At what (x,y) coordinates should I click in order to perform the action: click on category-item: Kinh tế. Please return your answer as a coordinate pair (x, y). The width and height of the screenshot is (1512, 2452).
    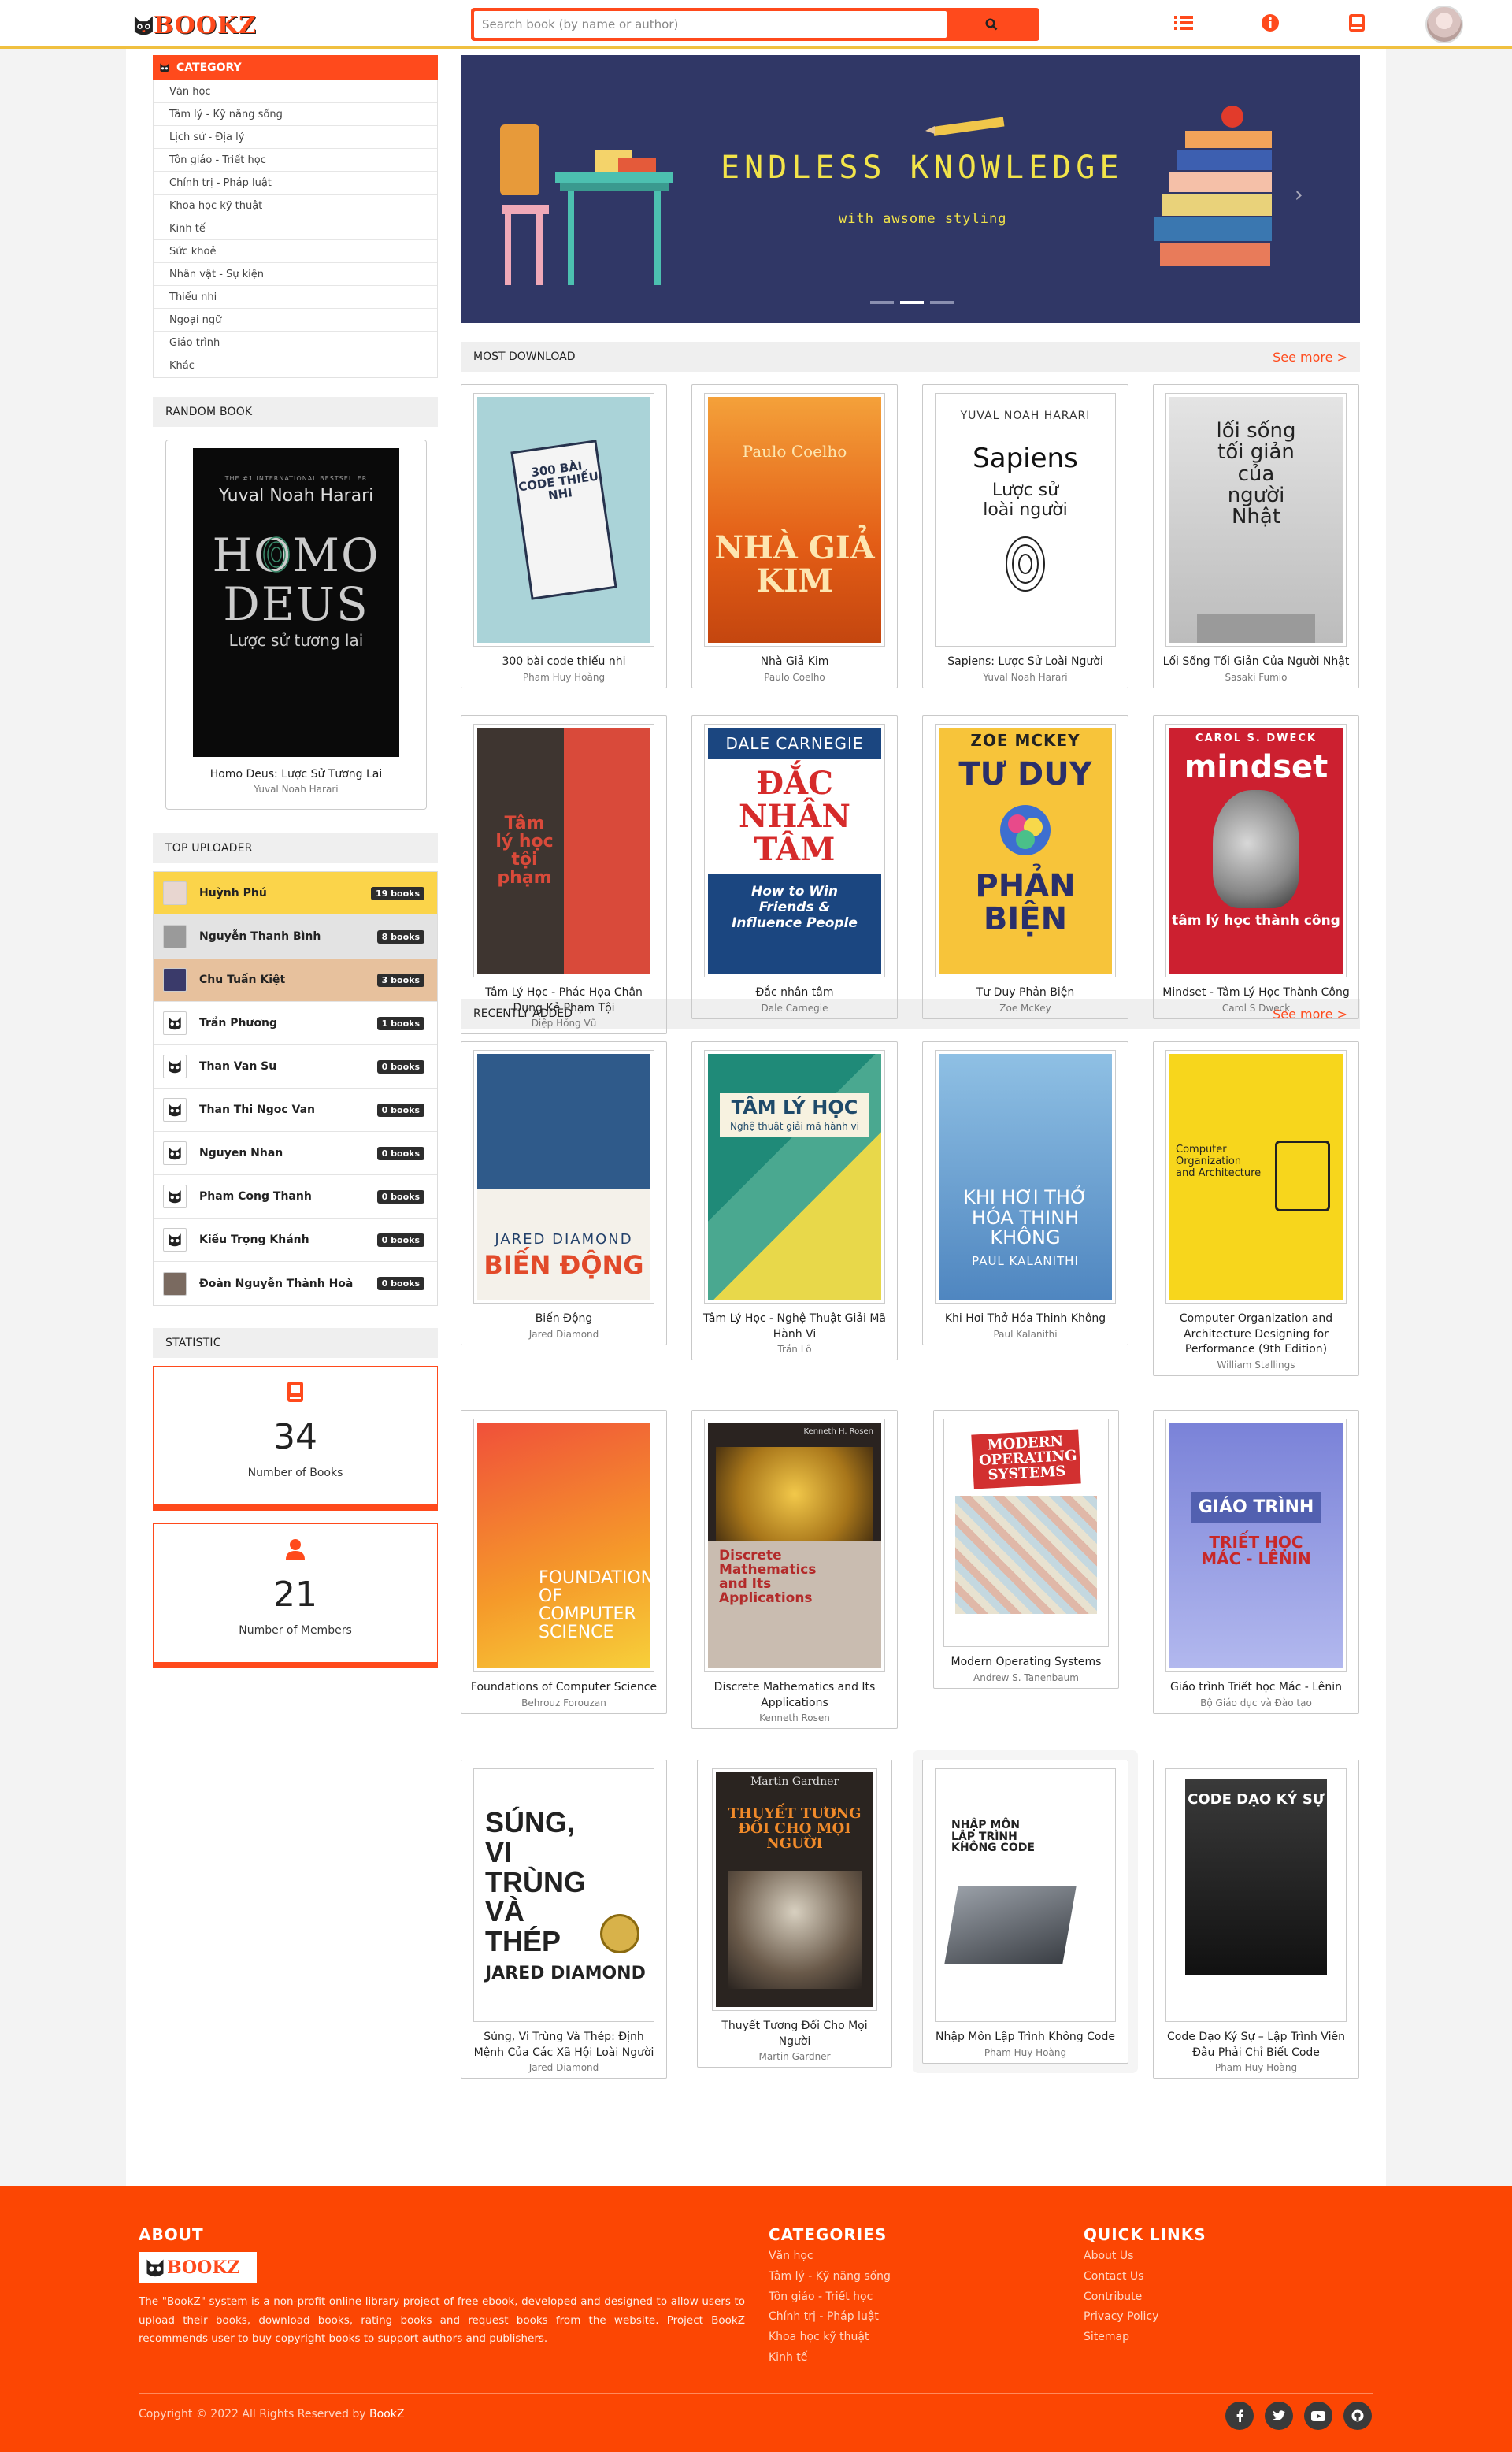
    Looking at the image, I should click on (295, 228).